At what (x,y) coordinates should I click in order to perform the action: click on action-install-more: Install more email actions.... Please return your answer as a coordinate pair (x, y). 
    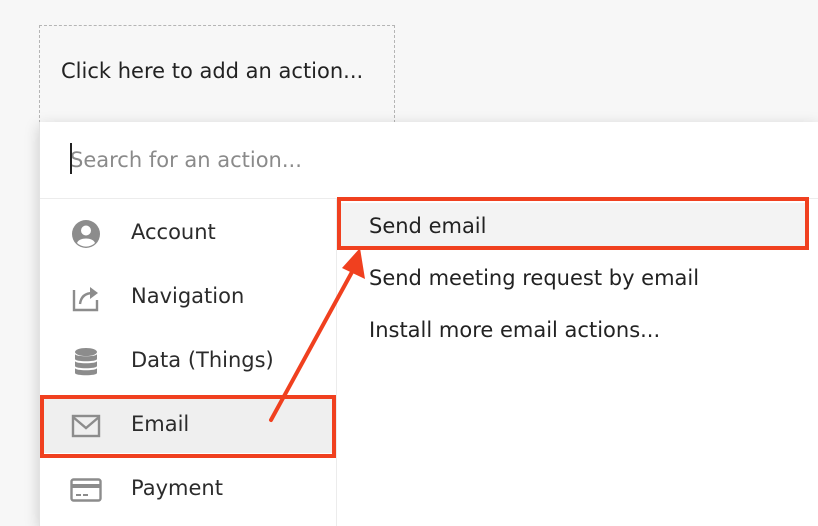
    Looking at the image, I should click on (572, 330).